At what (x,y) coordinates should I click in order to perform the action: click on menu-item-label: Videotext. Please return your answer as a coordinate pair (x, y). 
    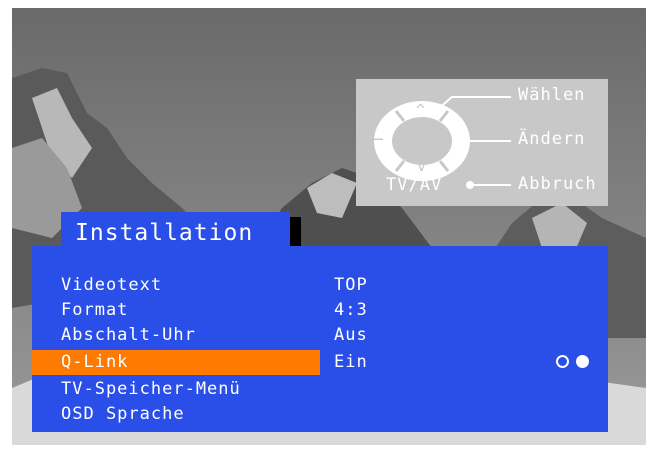
    Looking at the image, I should click on (112, 285).